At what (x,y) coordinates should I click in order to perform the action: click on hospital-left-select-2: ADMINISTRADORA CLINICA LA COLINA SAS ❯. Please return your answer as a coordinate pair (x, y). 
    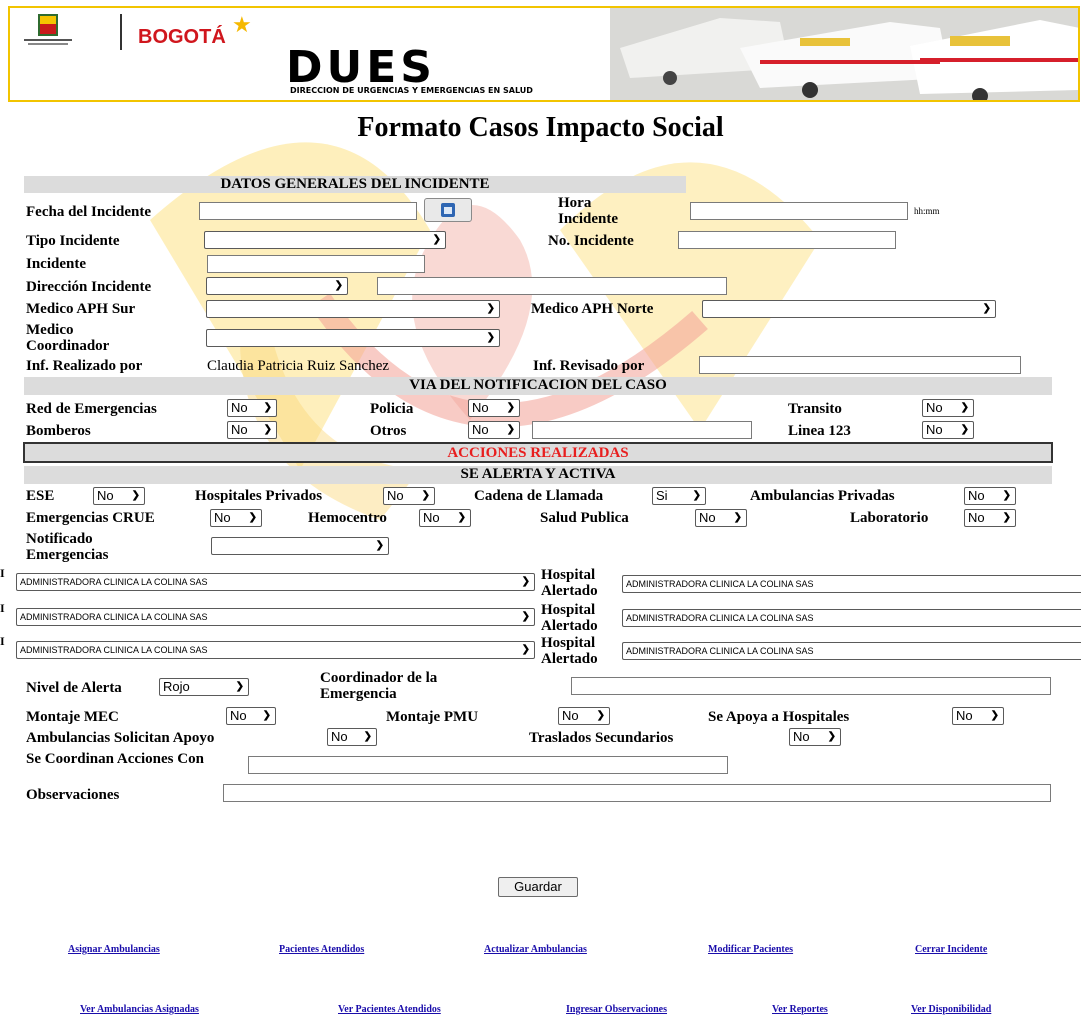
    Looking at the image, I should click on (275, 617).